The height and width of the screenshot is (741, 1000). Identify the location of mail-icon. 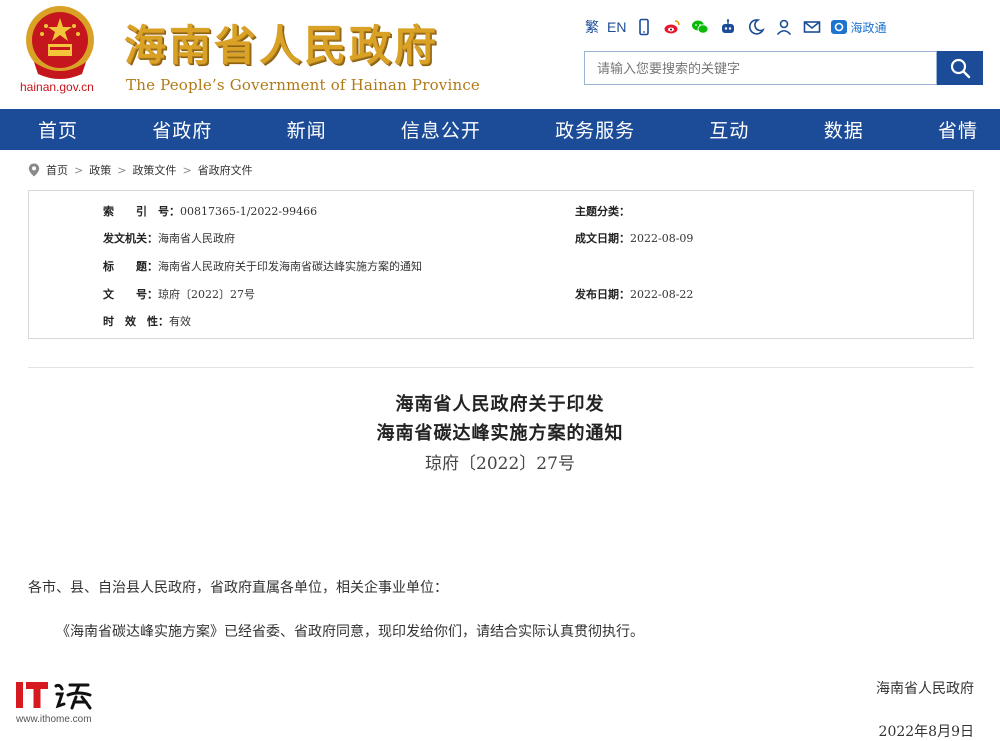
(812, 27).